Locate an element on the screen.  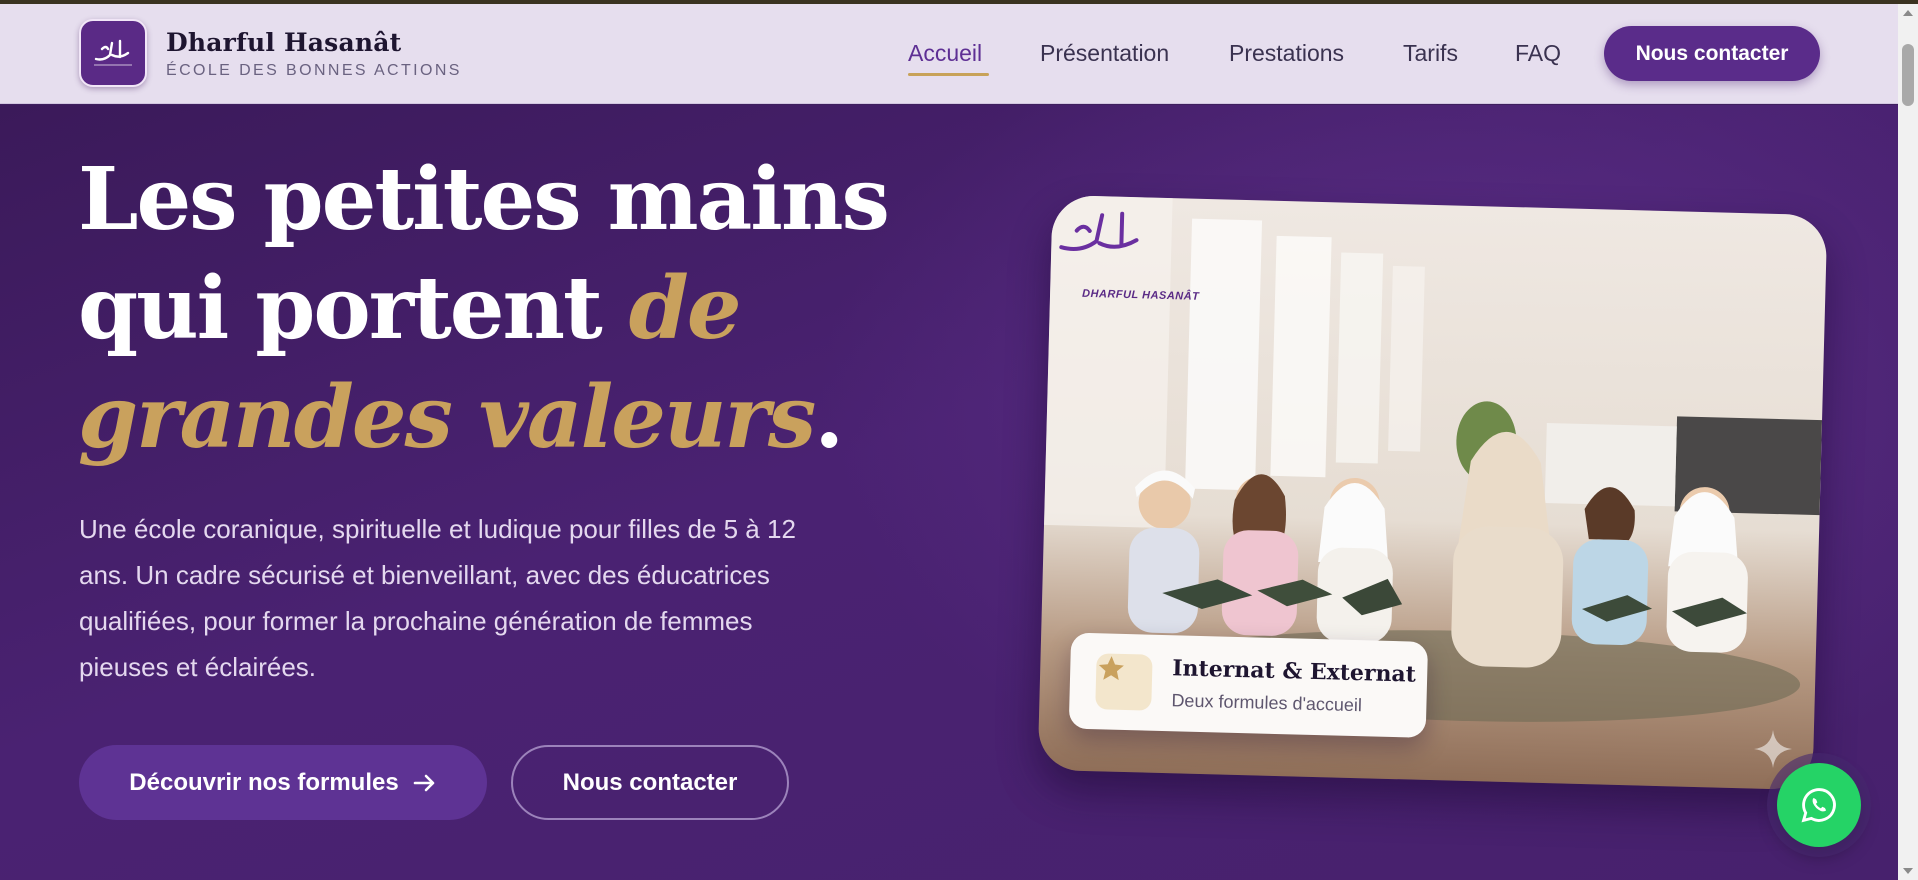
badge-subtitle: Deux formules d'accueil is located at coordinates (1267, 703).